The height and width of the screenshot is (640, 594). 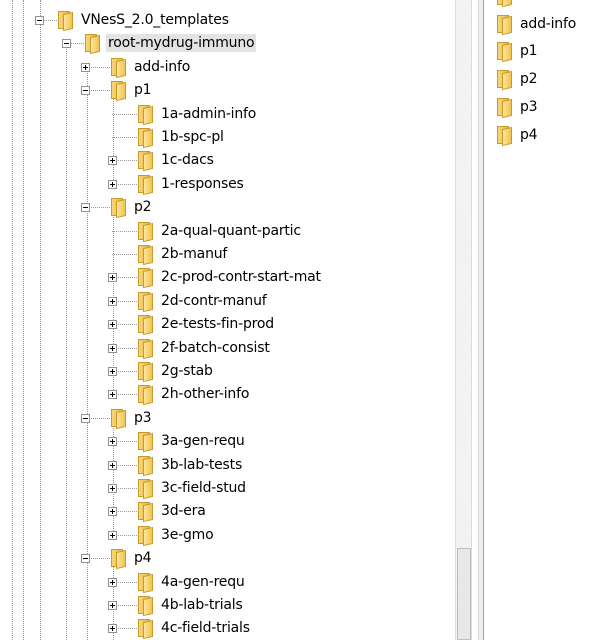 I want to click on tree-node-label: 2d-contr-manuf, so click(x=214, y=300).